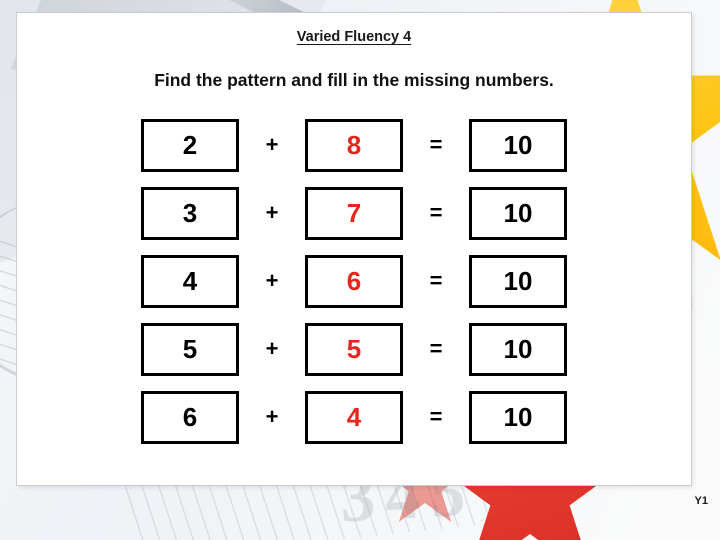  I want to click on missing-number-box: 4, so click(354, 417).